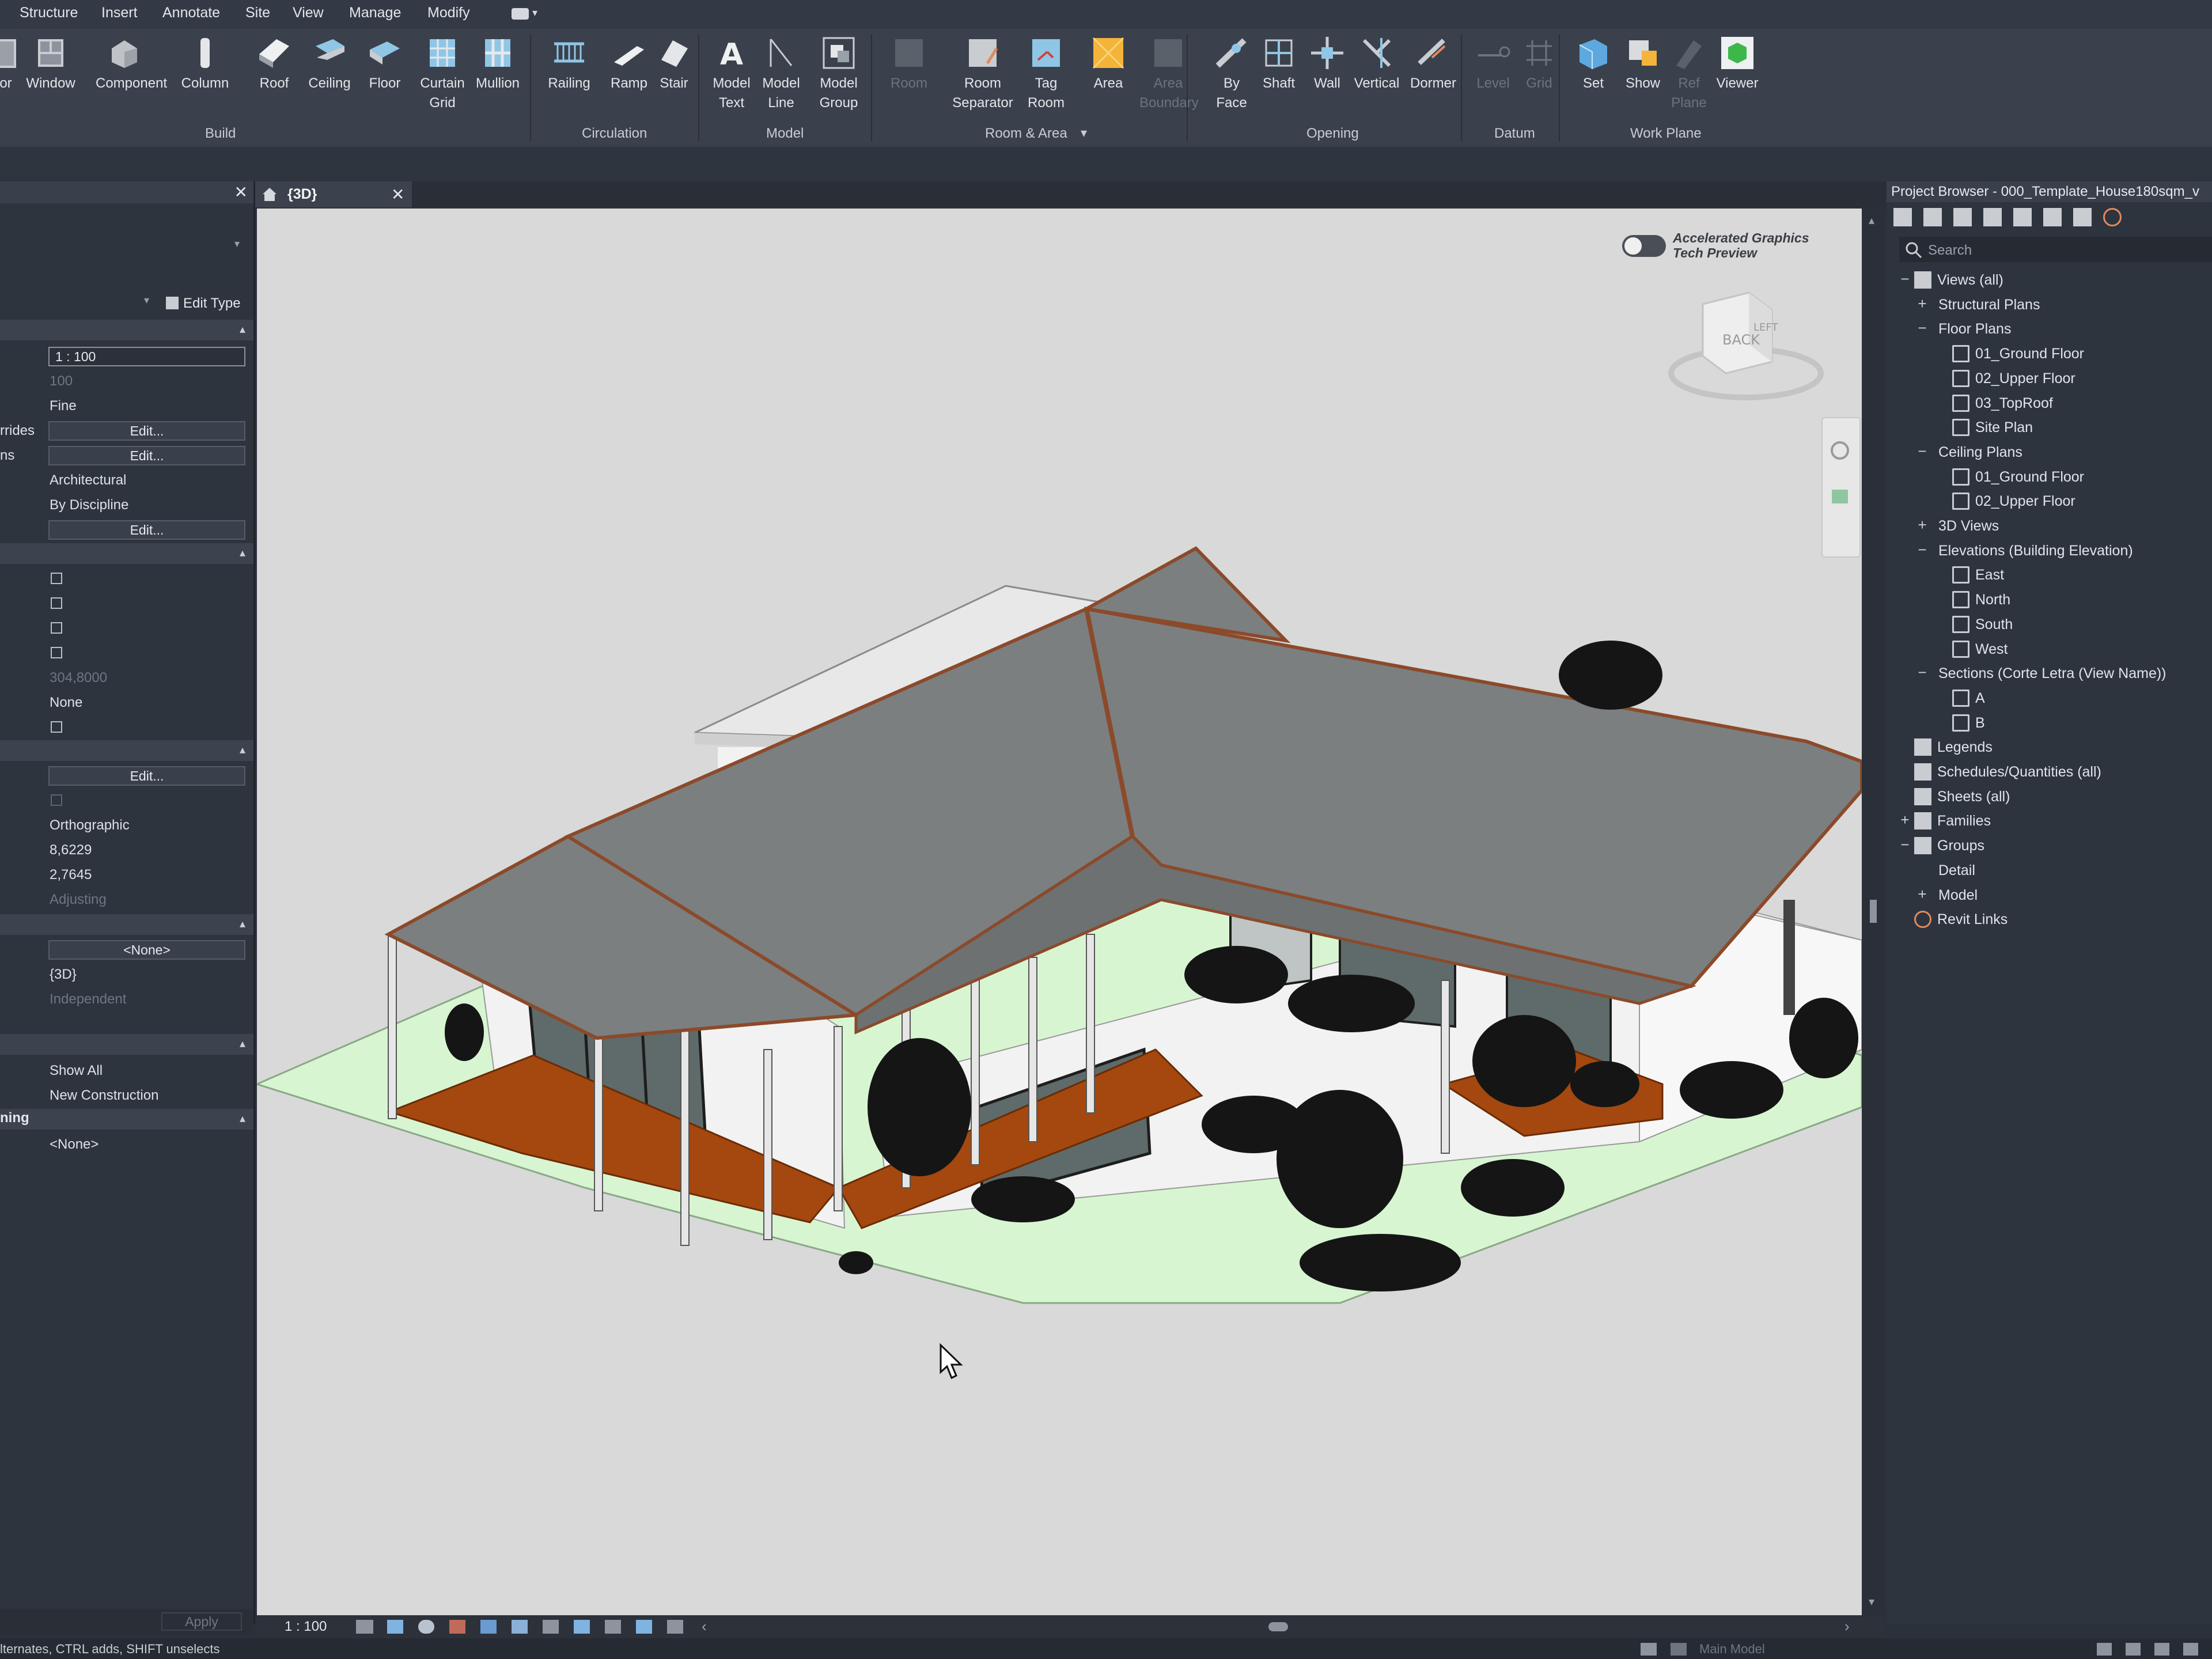 This screenshot has width=2212, height=1659. What do you see at coordinates (2190, 1649) in the screenshot?
I see `filter-icon` at bounding box center [2190, 1649].